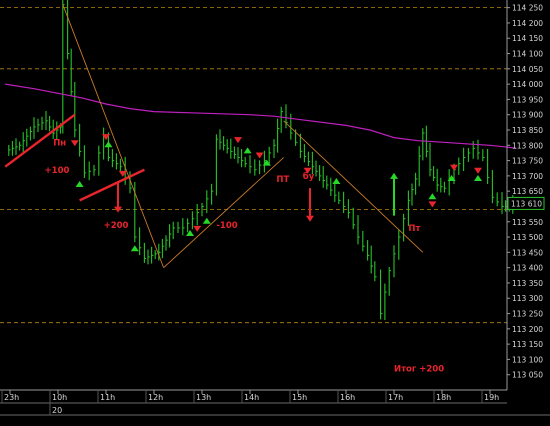  What do you see at coordinates (282, 180) in the screenshot?
I see `chart-annotation: ПТ` at bounding box center [282, 180].